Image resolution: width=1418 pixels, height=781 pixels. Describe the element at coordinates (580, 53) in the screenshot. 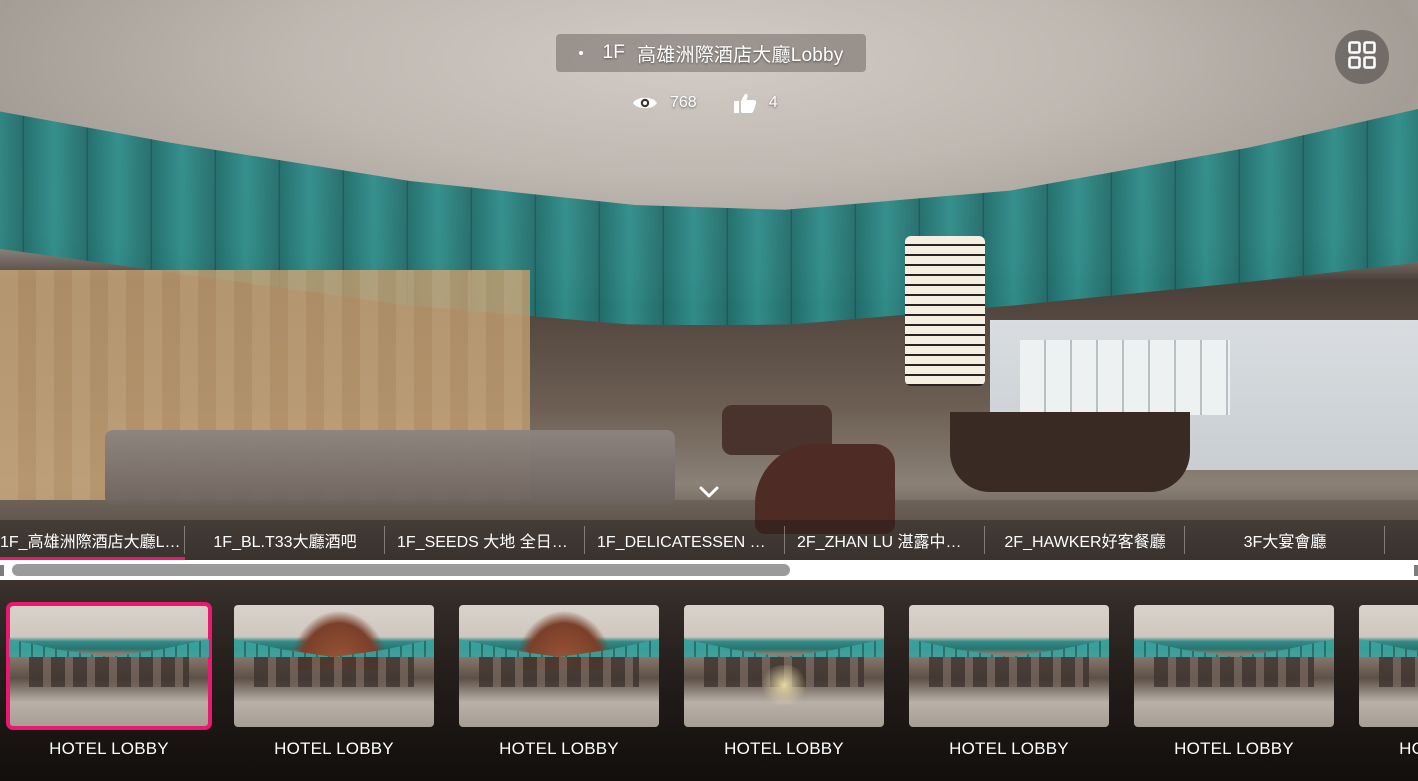

I see `title-dot` at that location.